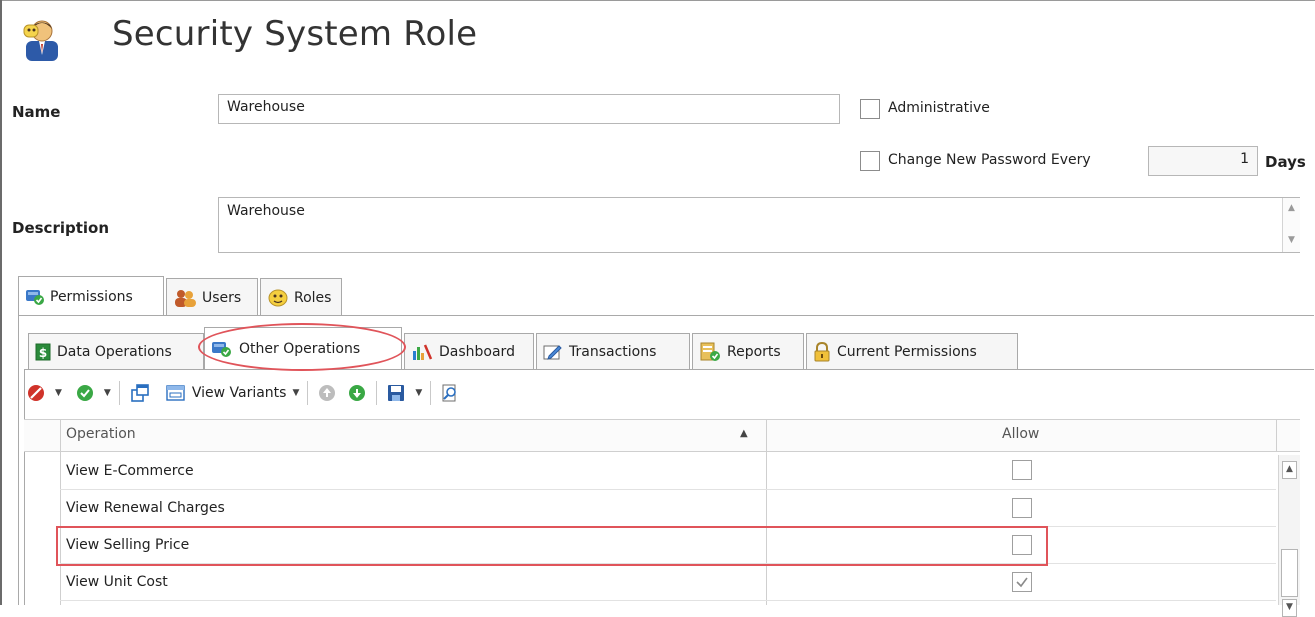 The width and height of the screenshot is (1315, 617). I want to click on allow-all-button, so click(85, 393).